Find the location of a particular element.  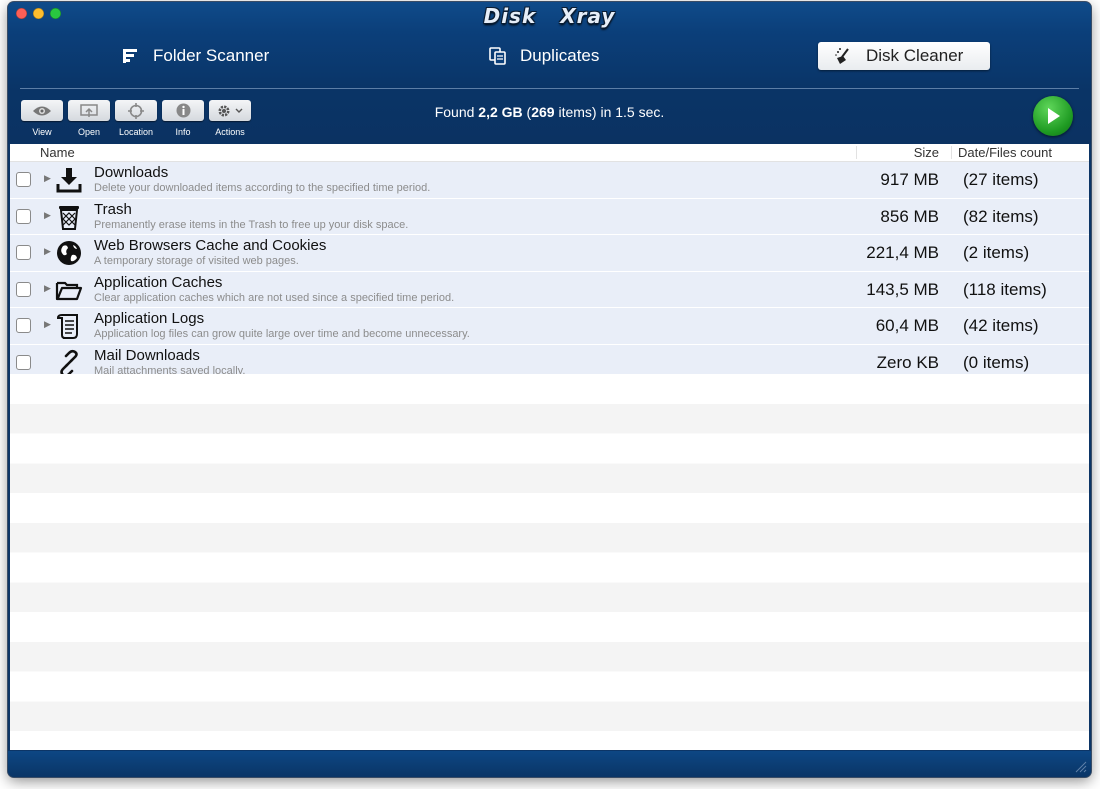

row-size: 917 MB is located at coordinates (909, 179).